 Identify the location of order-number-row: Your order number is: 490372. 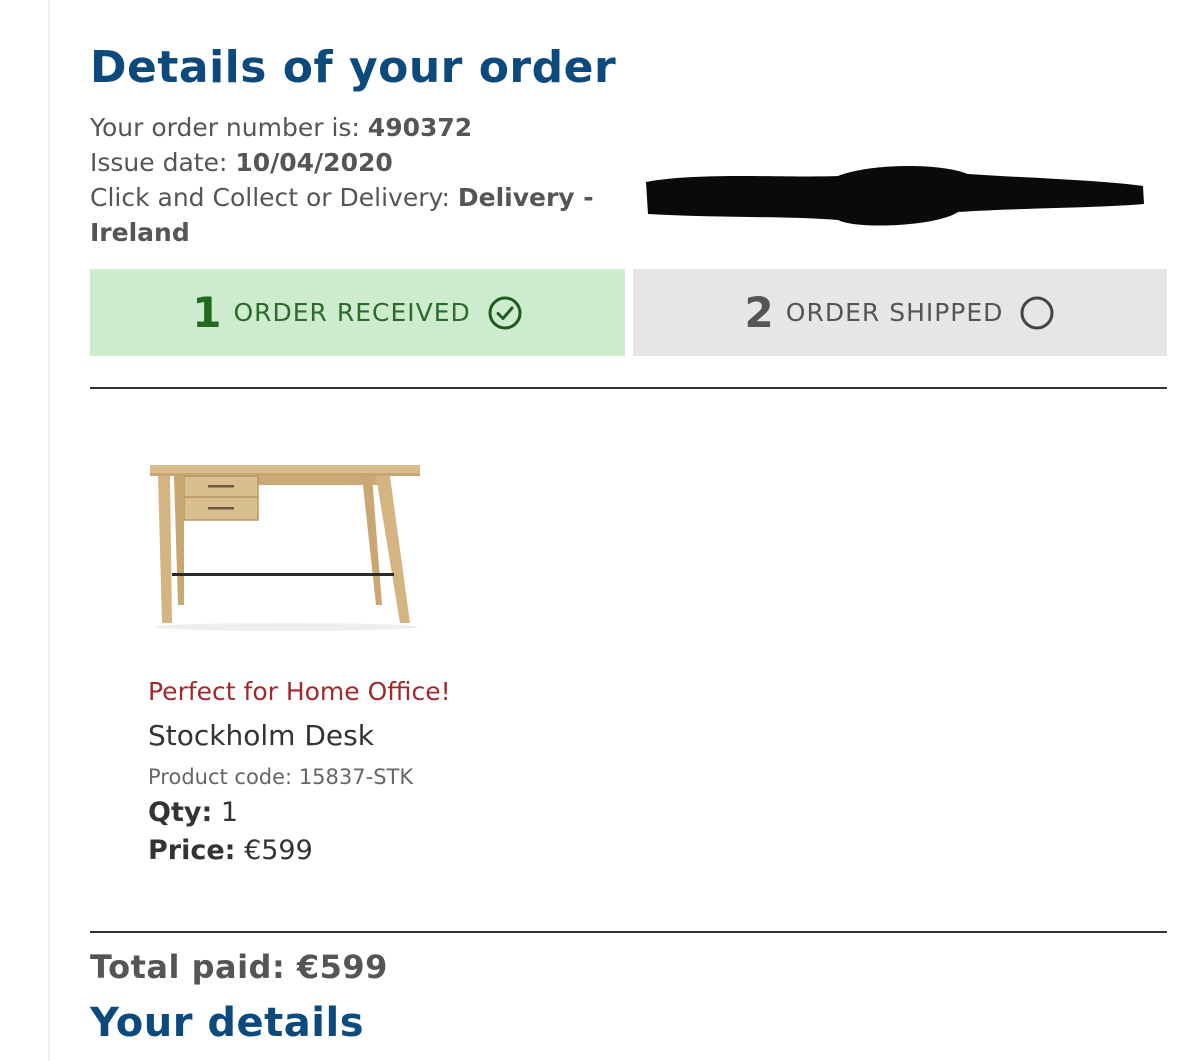
(370, 127).